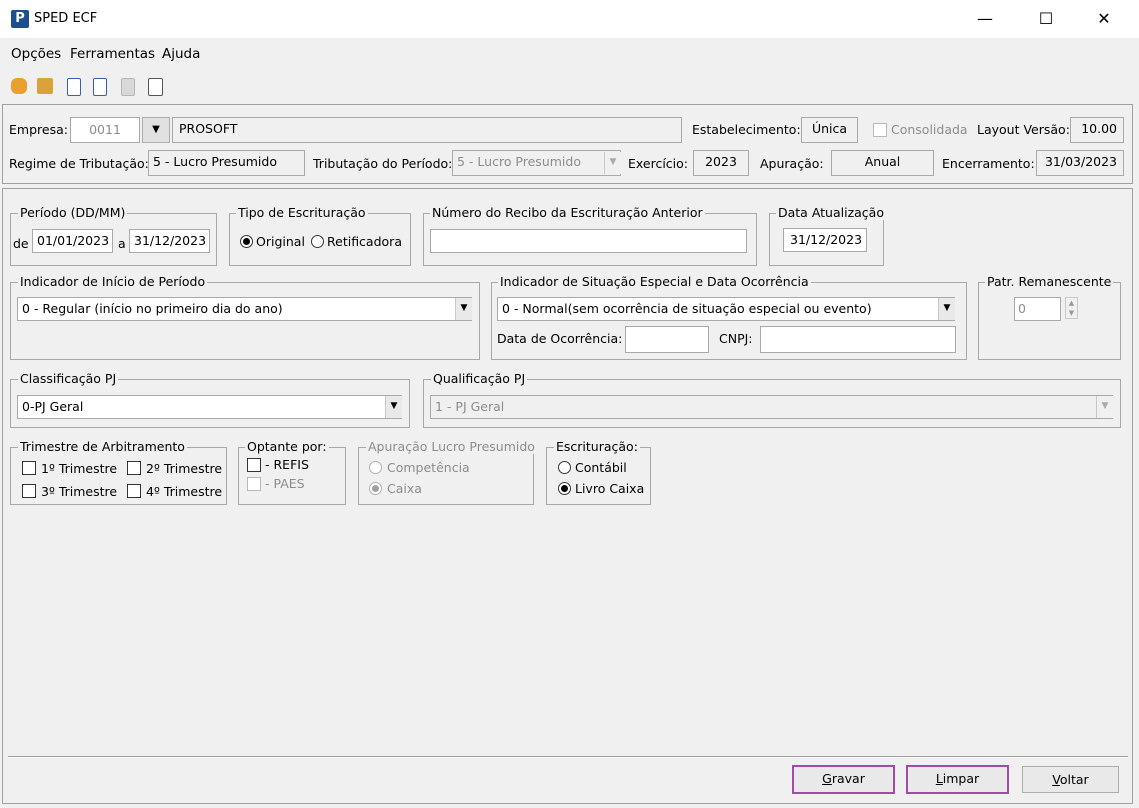 Image resolution: width=1139 pixels, height=808 pixels. I want to click on hand-icon, so click(19, 86).